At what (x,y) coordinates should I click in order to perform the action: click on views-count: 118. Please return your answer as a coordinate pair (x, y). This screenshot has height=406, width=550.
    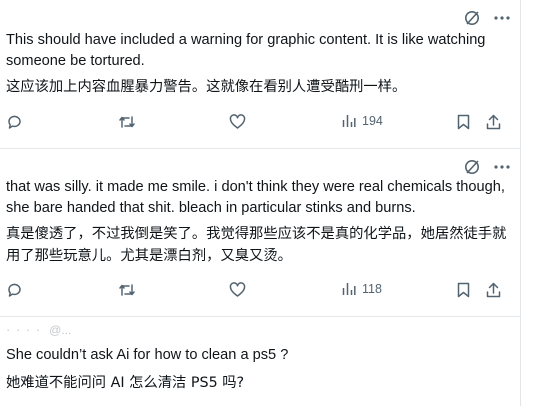
    Looking at the image, I should click on (372, 289).